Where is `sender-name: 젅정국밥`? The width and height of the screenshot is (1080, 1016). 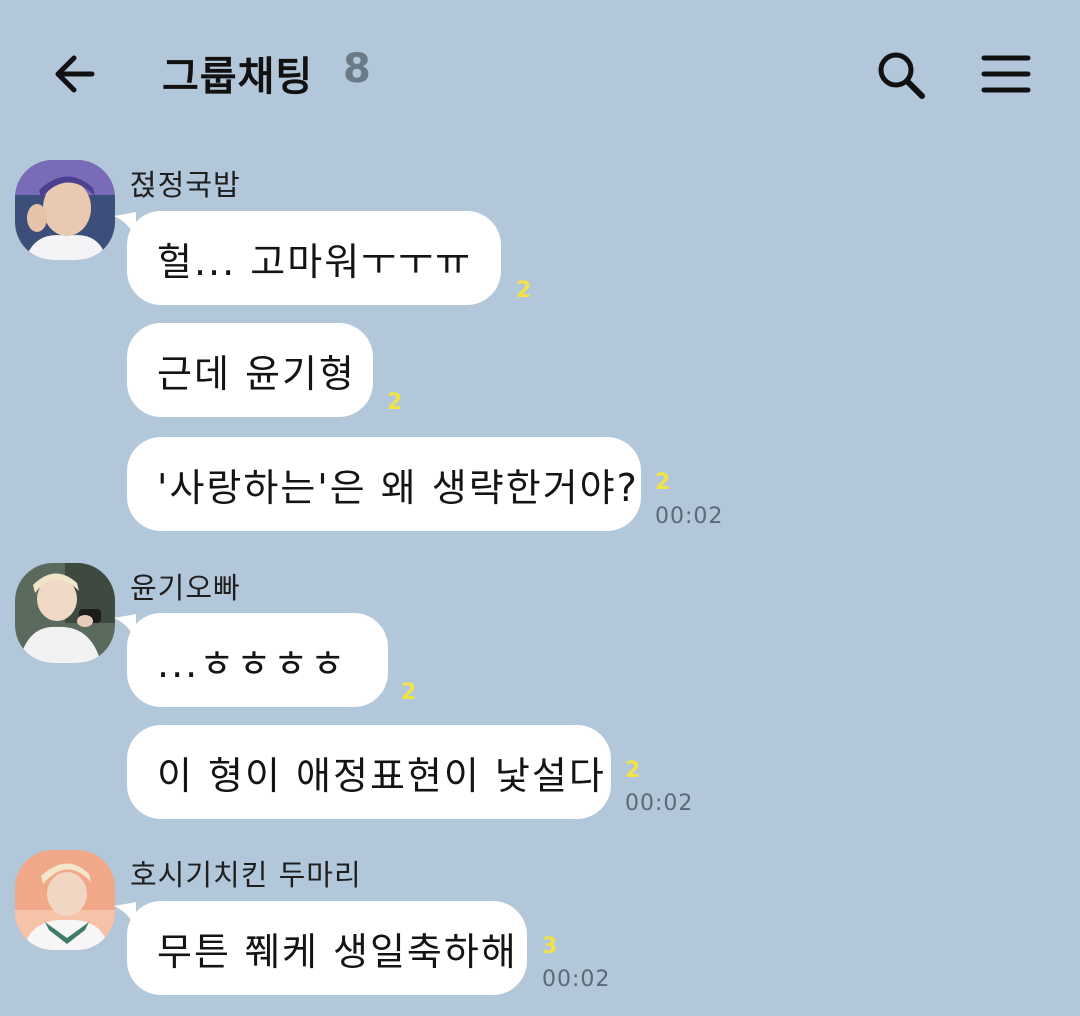 sender-name: 젅정국밥 is located at coordinates (185, 185).